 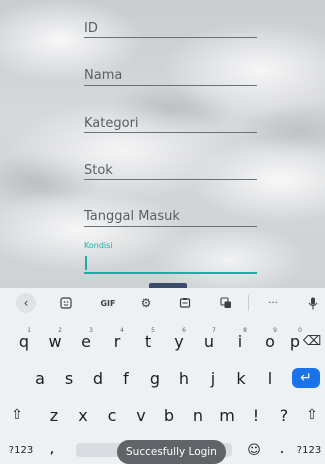 I want to click on key-label: u, so click(x=209, y=341).